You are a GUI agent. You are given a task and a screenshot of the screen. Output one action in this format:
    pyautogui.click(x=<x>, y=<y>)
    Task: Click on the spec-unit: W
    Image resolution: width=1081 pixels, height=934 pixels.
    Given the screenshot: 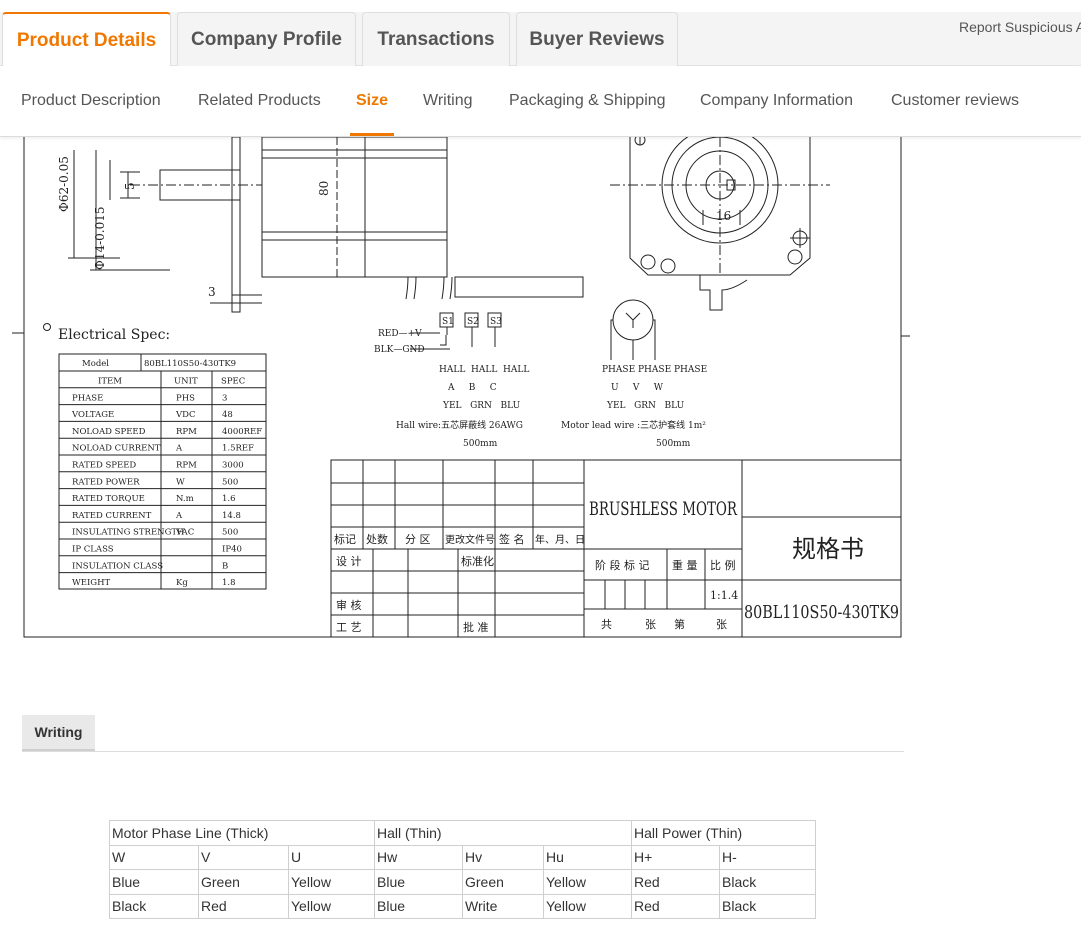 What is the action you would take?
    pyautogui.click(x=180, y=482)
    